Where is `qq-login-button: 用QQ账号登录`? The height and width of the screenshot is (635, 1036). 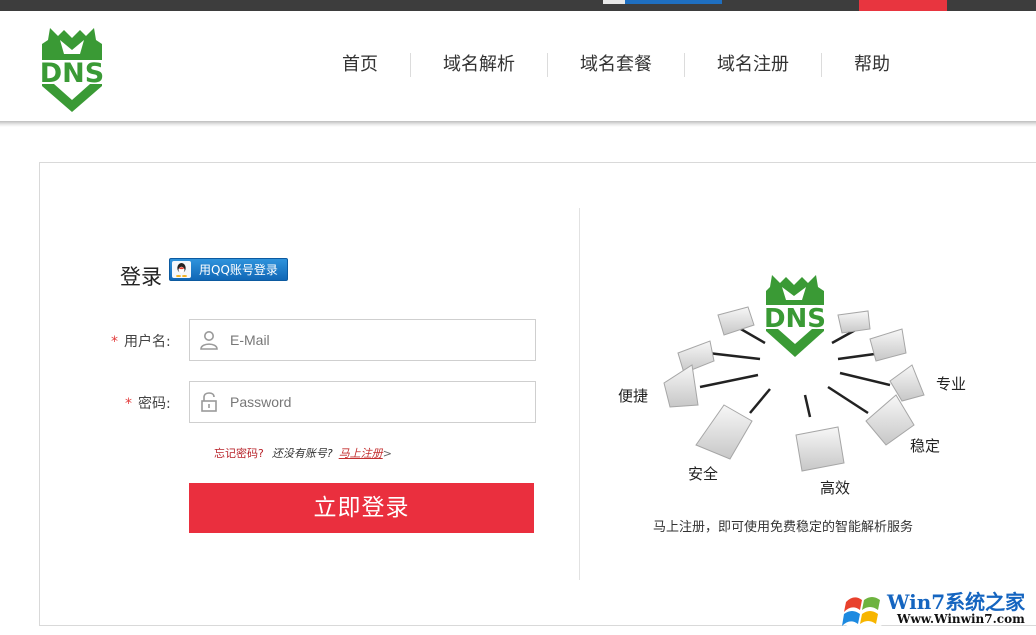
qq-login-button: 用QQ账号登录 is located at coordinates (228, 269).